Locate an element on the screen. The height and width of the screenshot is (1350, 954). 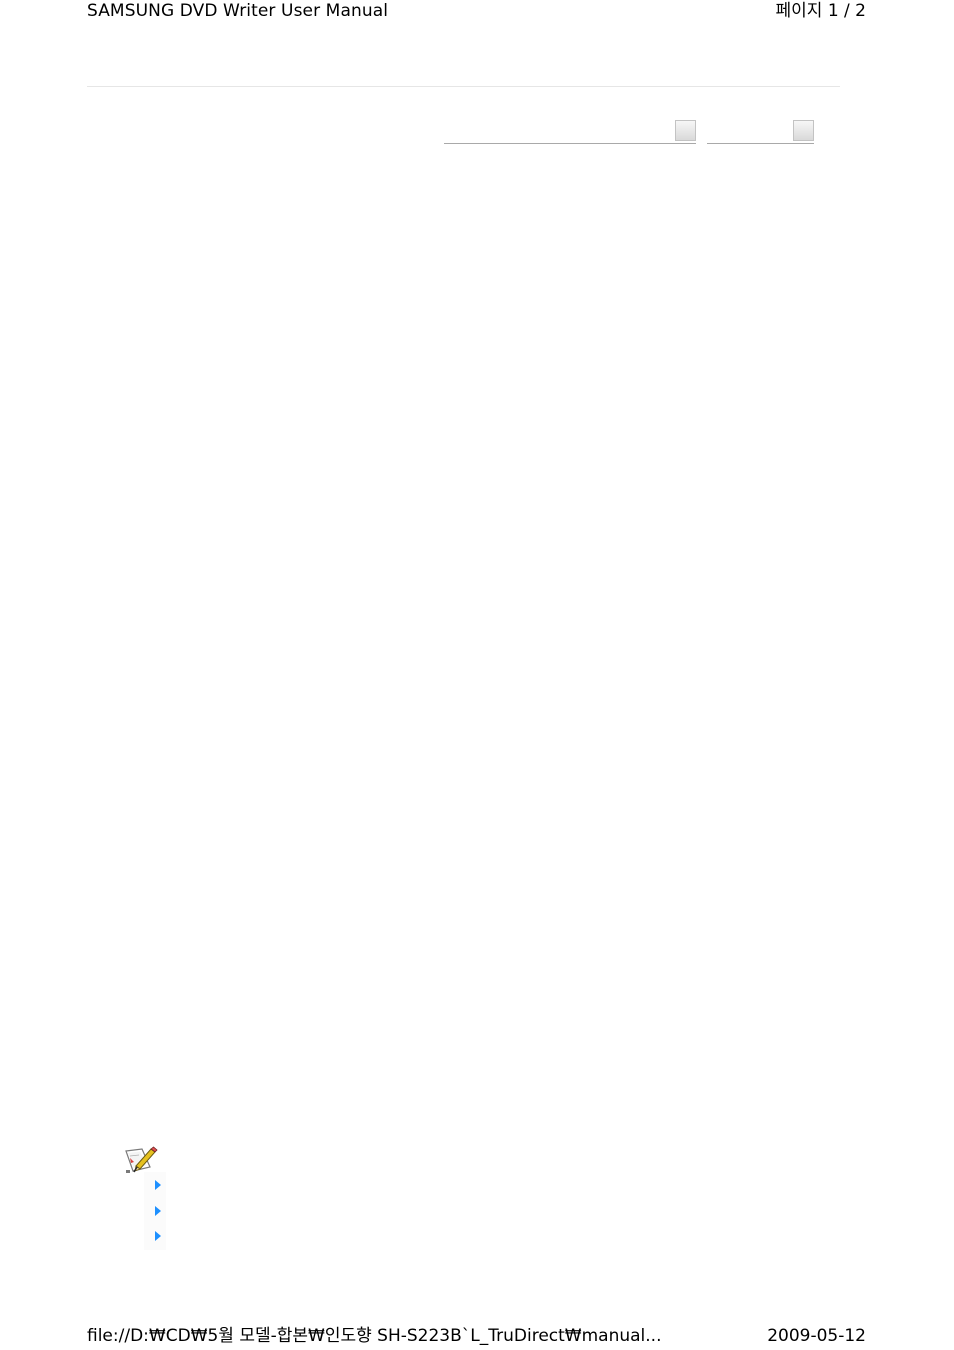
print-footer-date: 2009-05-12 is located at coordinates (816, 1336).